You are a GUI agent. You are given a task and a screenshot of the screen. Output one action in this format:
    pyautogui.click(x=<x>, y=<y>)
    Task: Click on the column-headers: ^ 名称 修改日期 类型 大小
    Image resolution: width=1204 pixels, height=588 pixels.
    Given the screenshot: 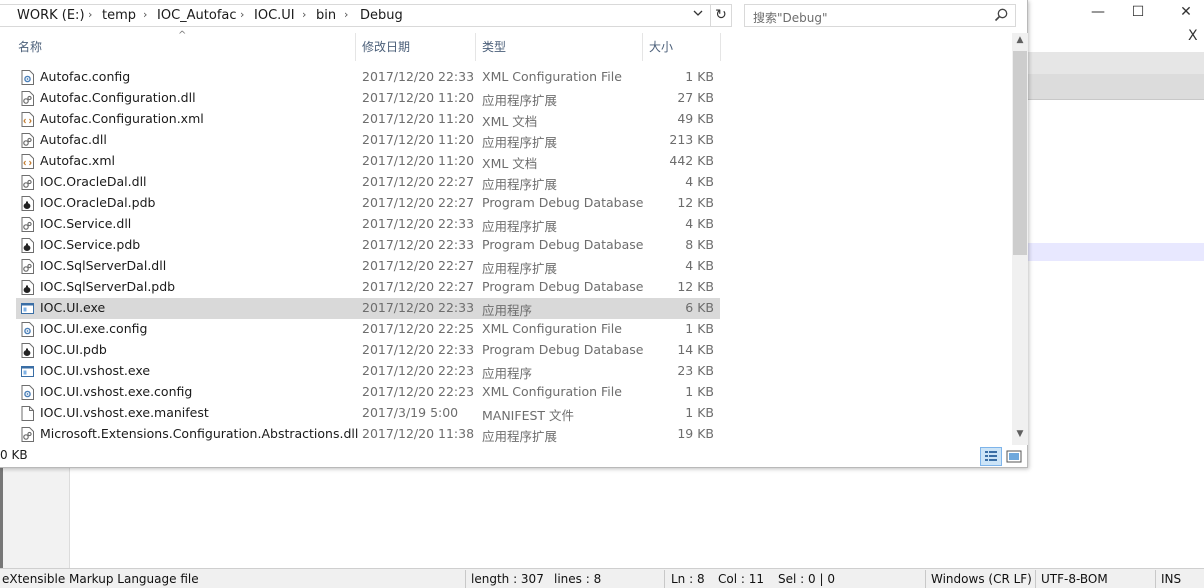 What is the action you would take?
    pyautogui.click(x=506, y=45)
    